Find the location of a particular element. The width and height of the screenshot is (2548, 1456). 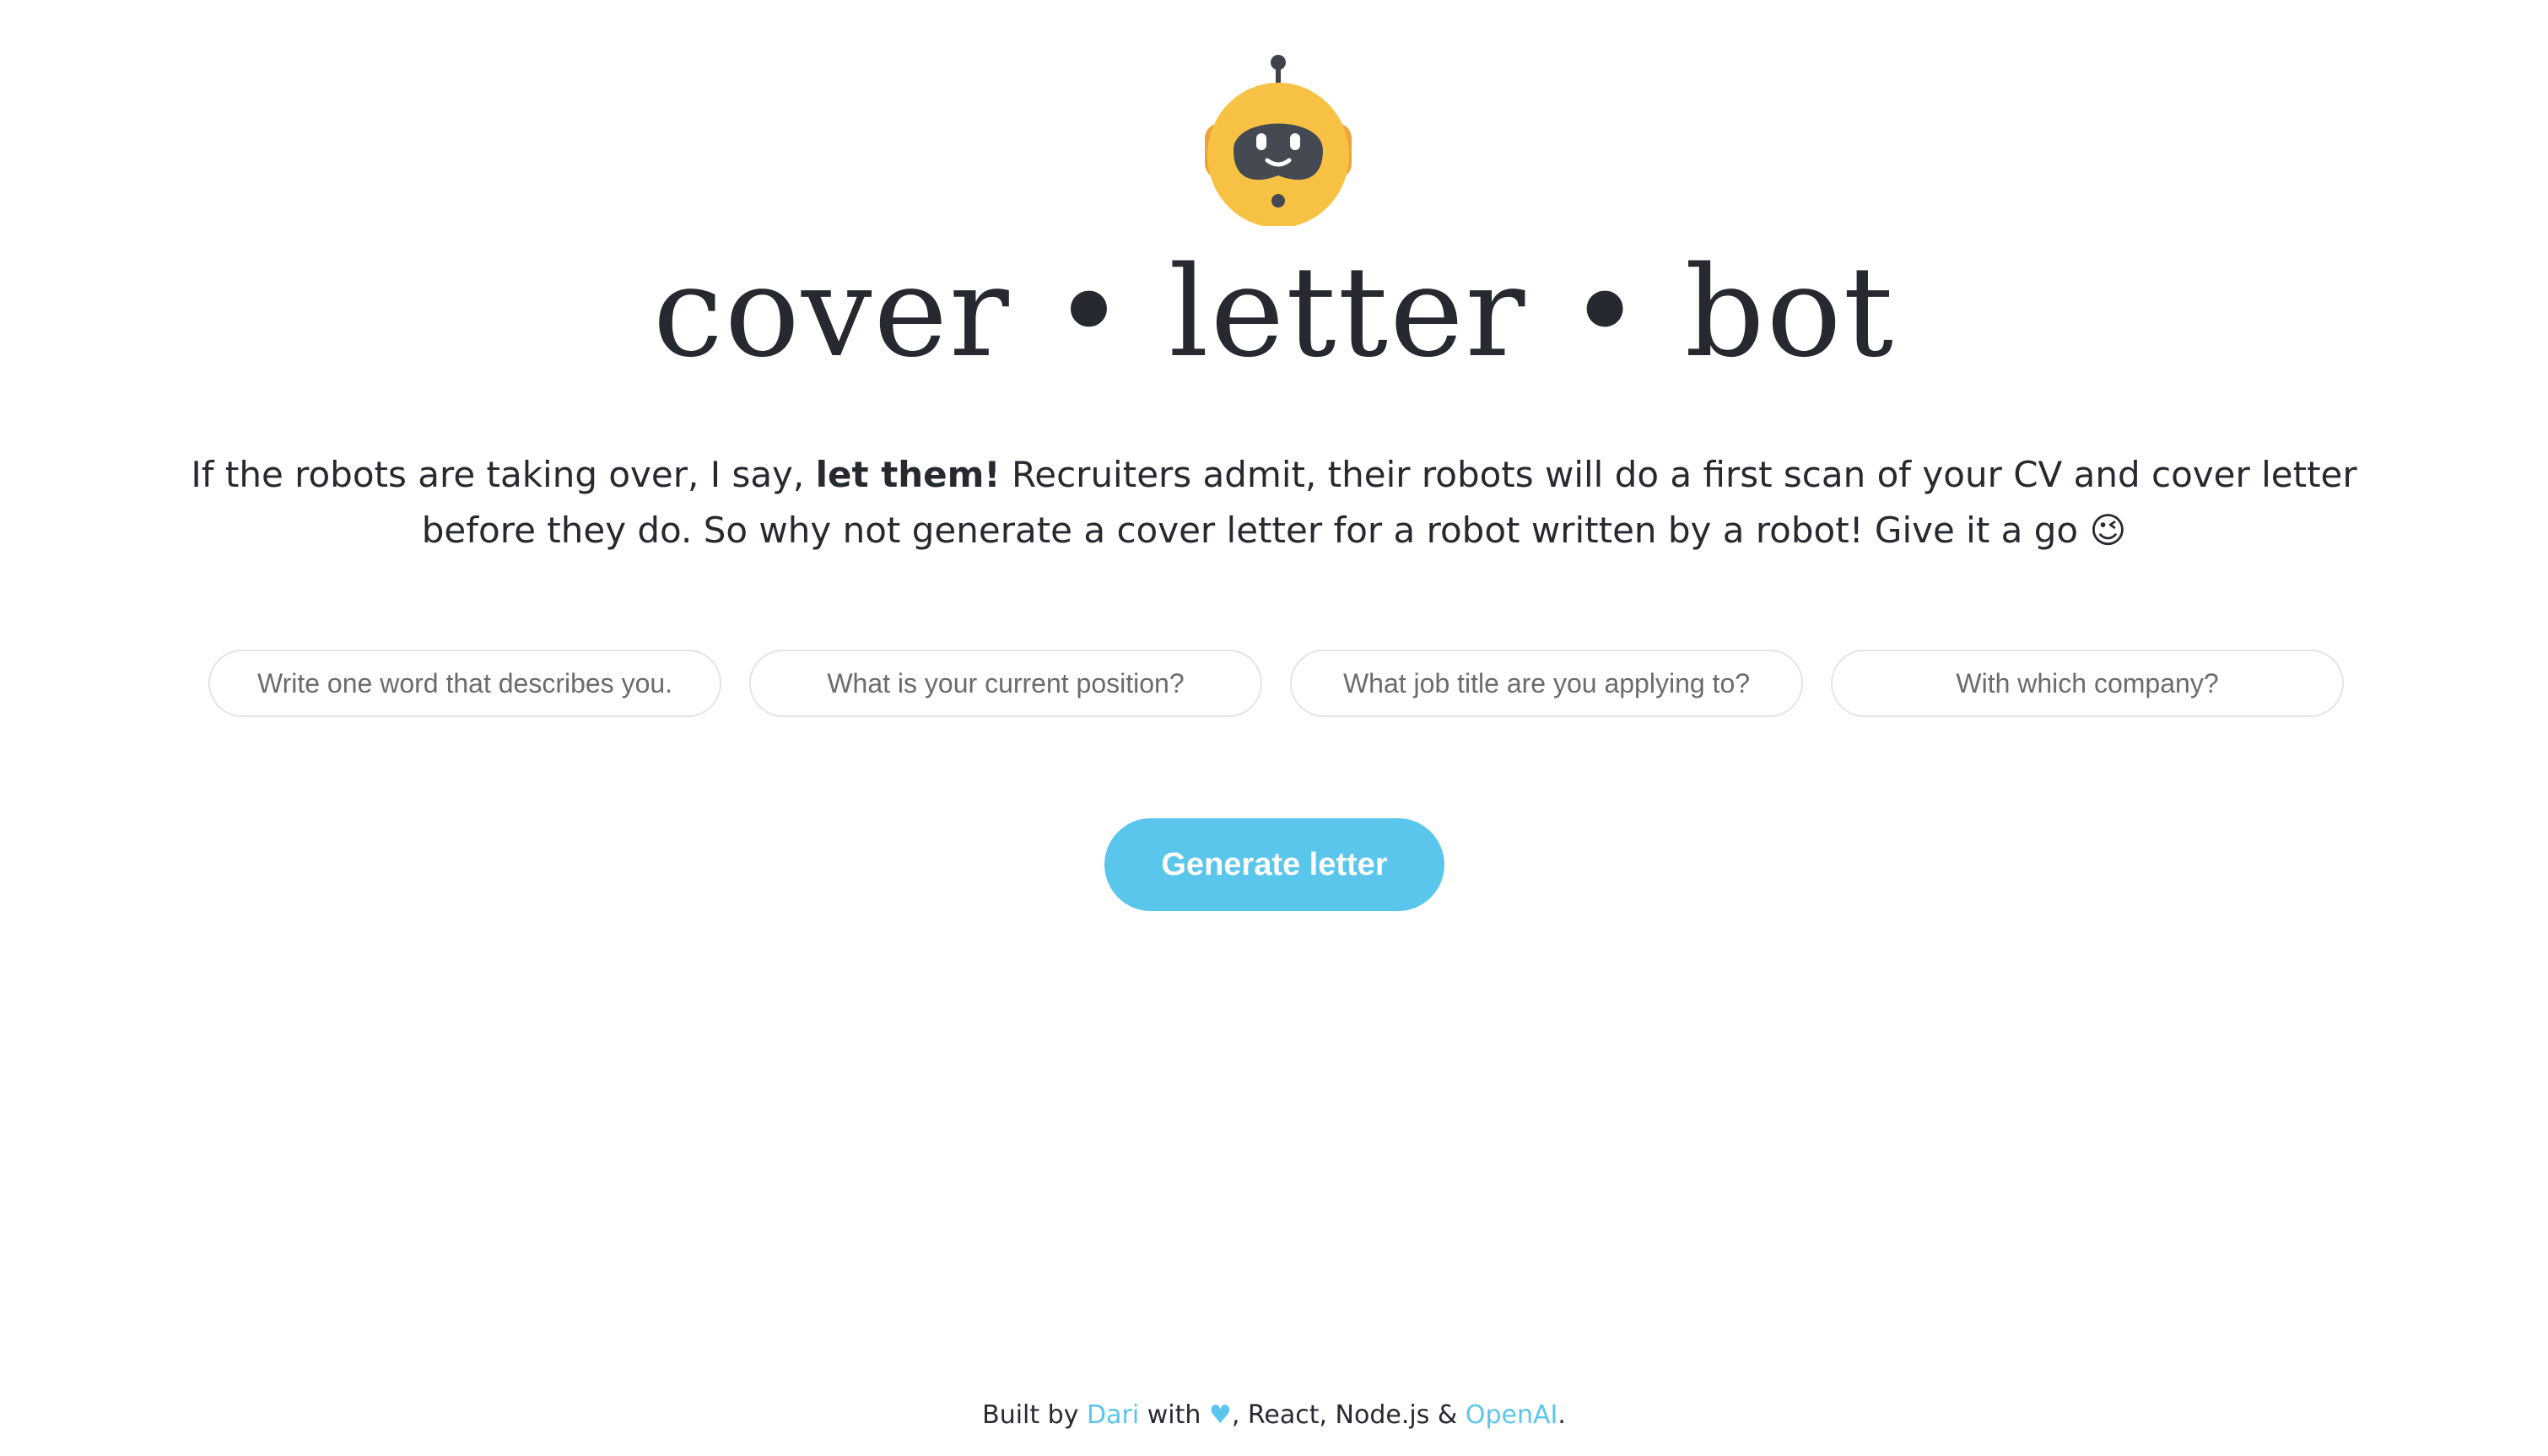

author-link: Dari is located at coordinates (1113, 1415).